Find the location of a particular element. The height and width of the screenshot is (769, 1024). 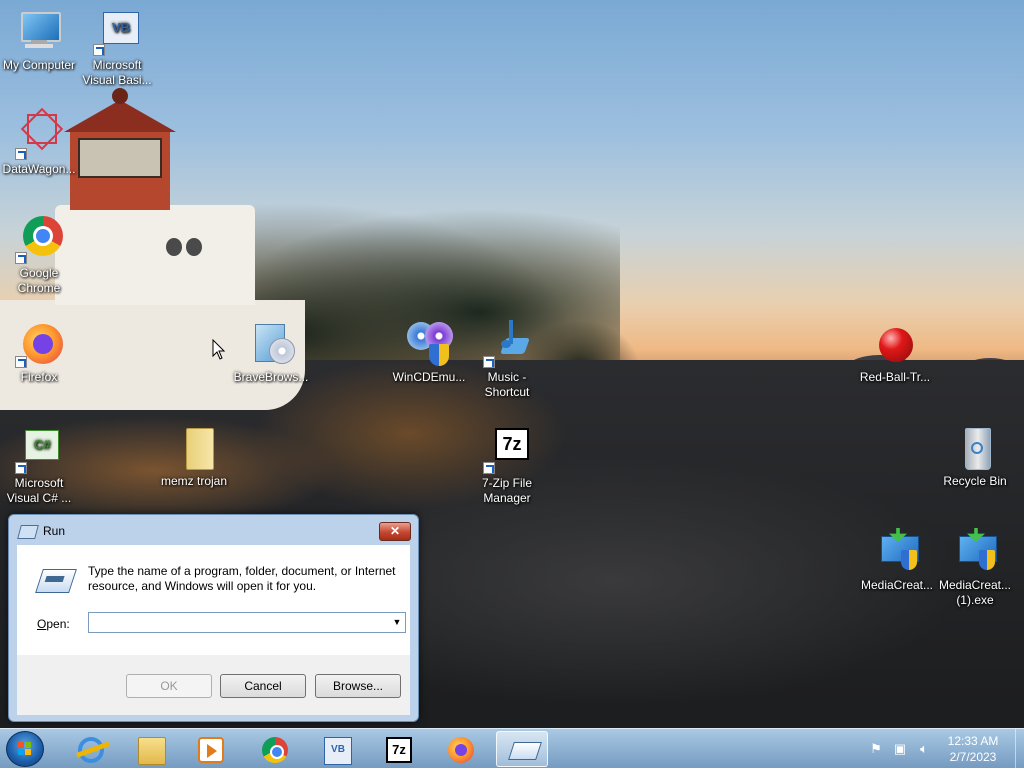

taskbar-internet-explorer is located at coordinates (90, 749).